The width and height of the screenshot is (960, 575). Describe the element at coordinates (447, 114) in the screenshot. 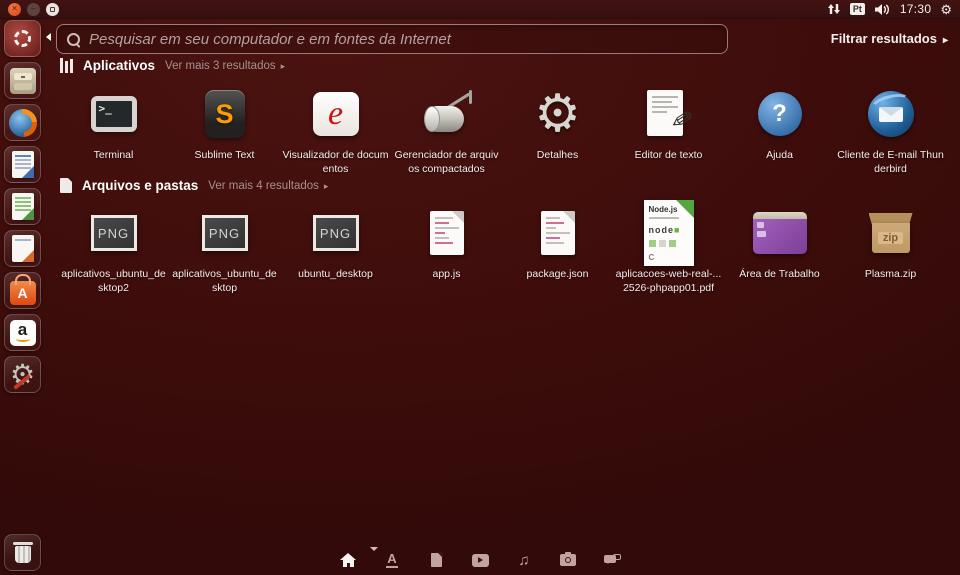

I see `archive-manager-icon` at that location.